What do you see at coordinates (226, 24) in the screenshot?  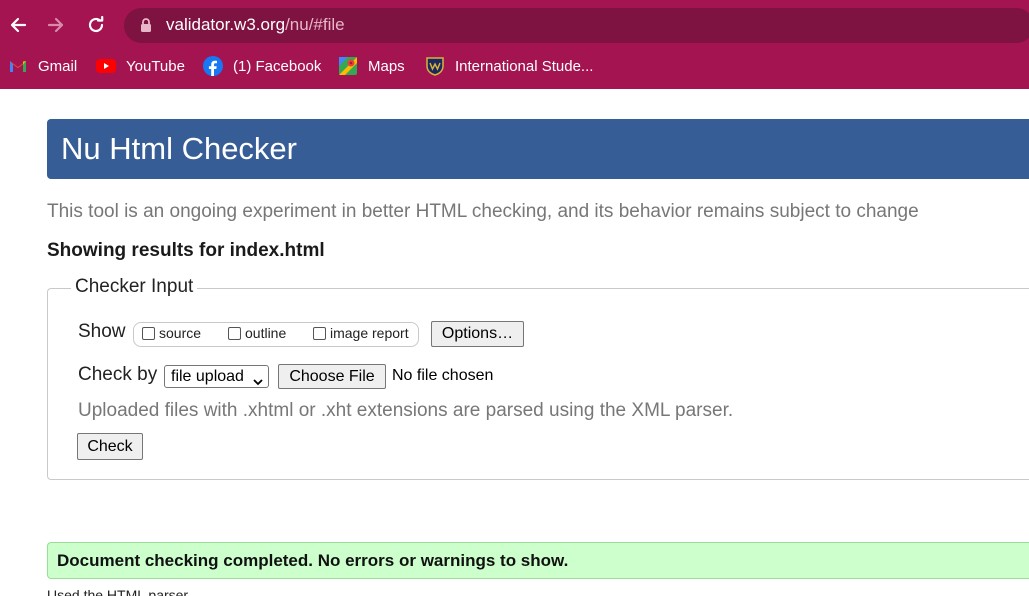 I see `url-host: validator.w3.org` at bounding box center [226, 24].